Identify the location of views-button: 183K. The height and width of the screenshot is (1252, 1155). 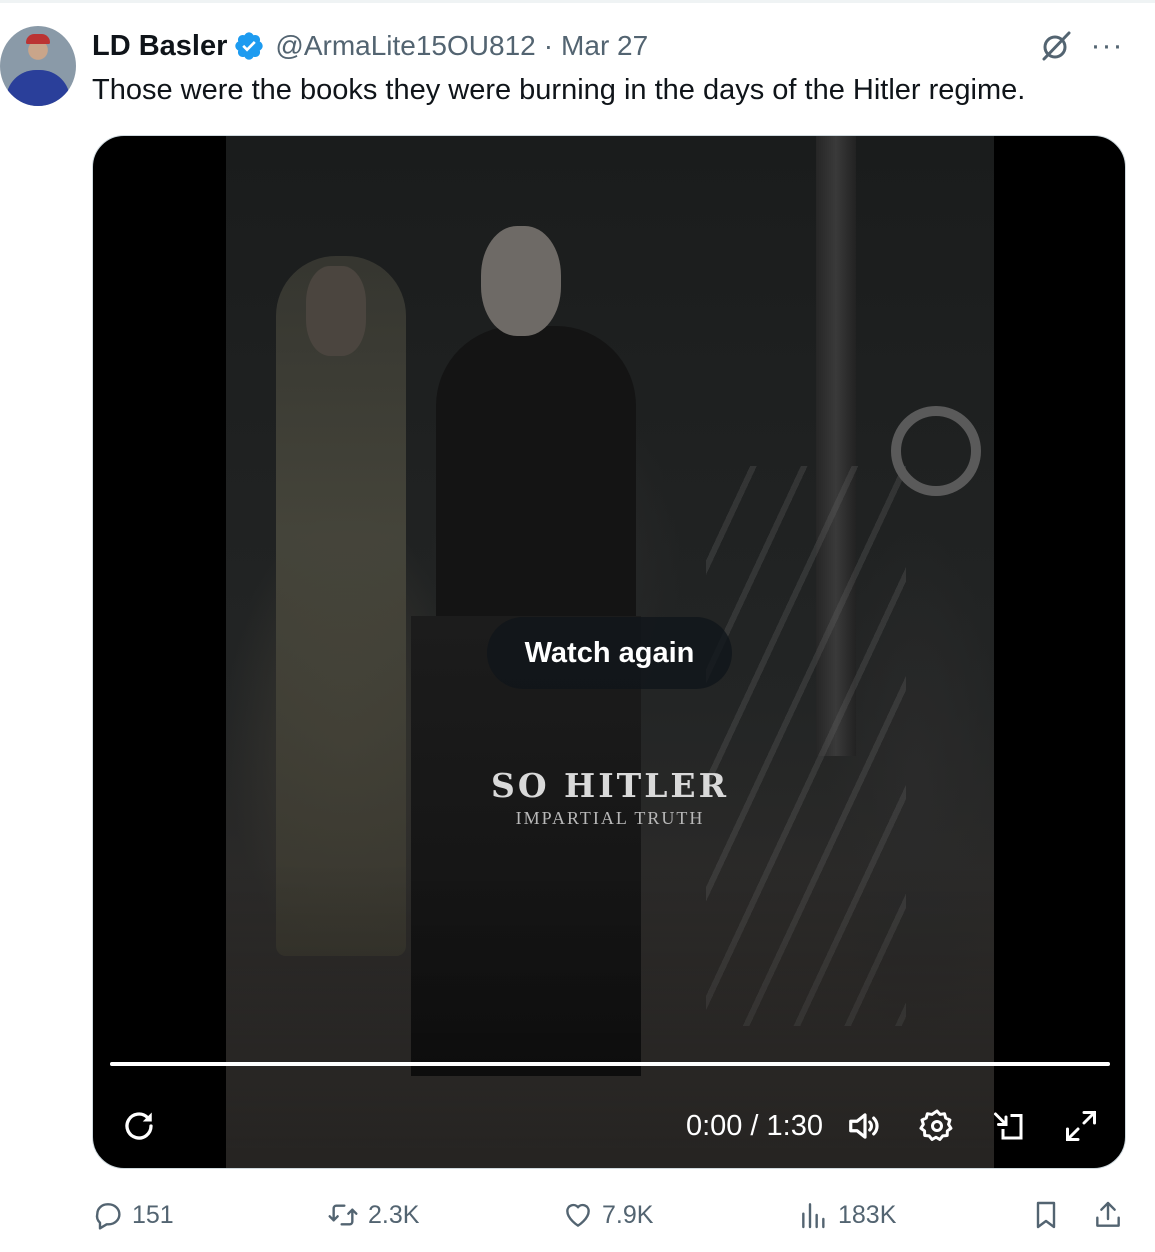
(847, 1215).